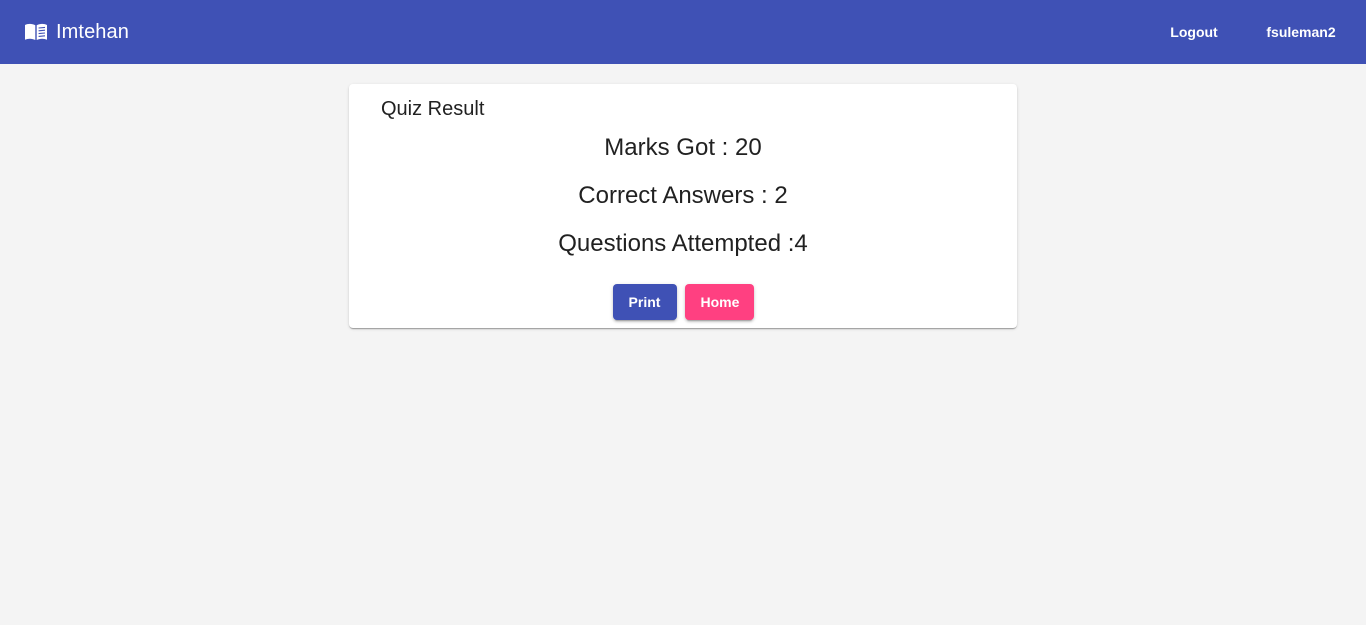 The height and width of the screenshot is (625, 1366). I want to click on marks-got-text: Marks Got : 20, so click(683, 147).